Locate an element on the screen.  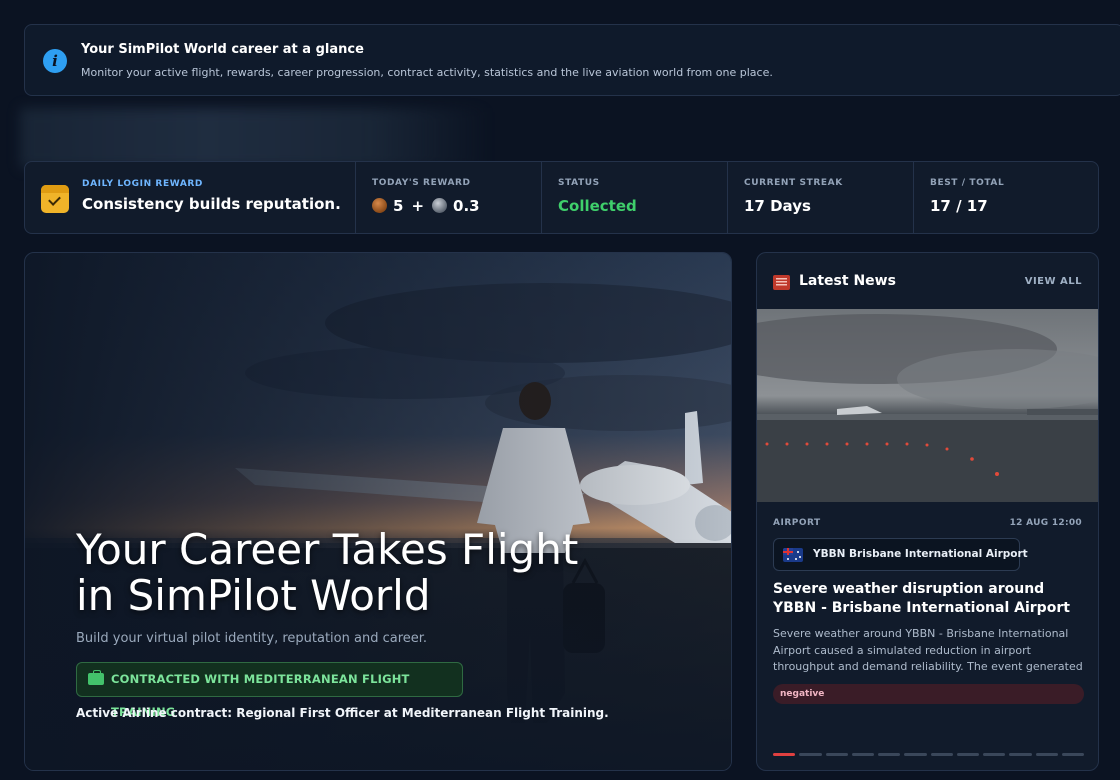
streak-label: CURRENT STREAK is located at coordinates (793, 183).